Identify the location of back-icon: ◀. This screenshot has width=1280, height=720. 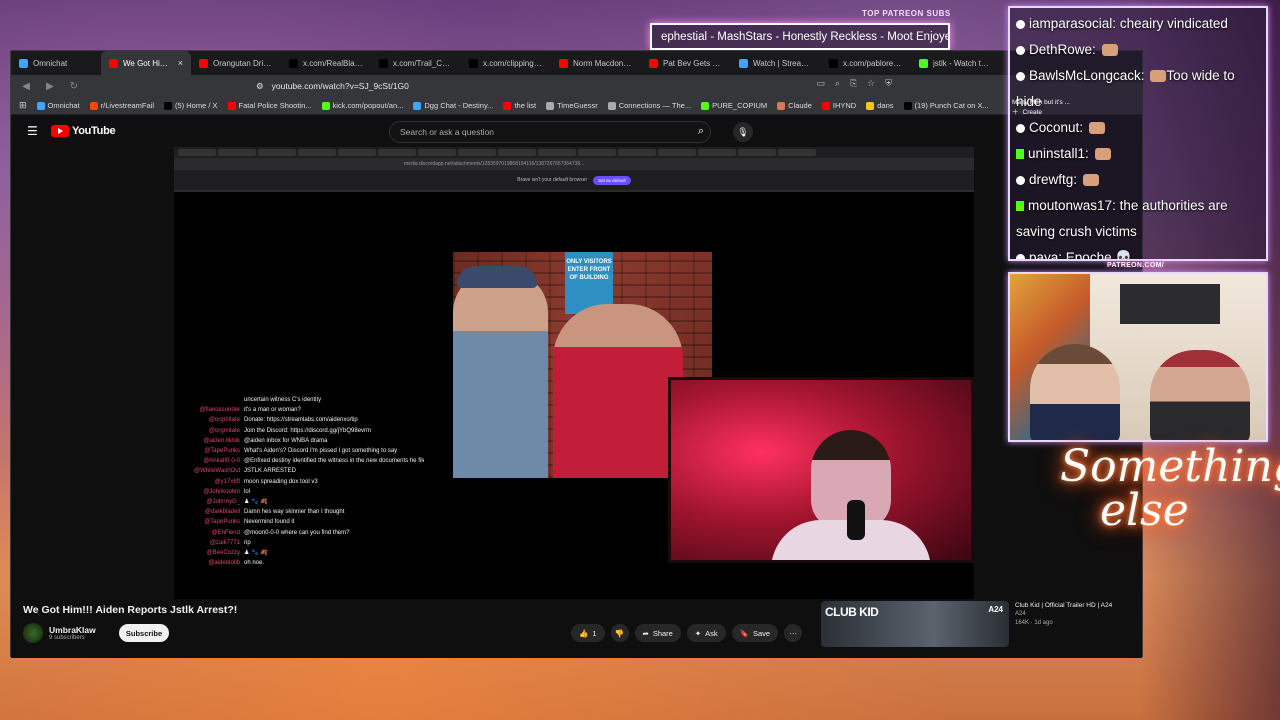
(26, 86).